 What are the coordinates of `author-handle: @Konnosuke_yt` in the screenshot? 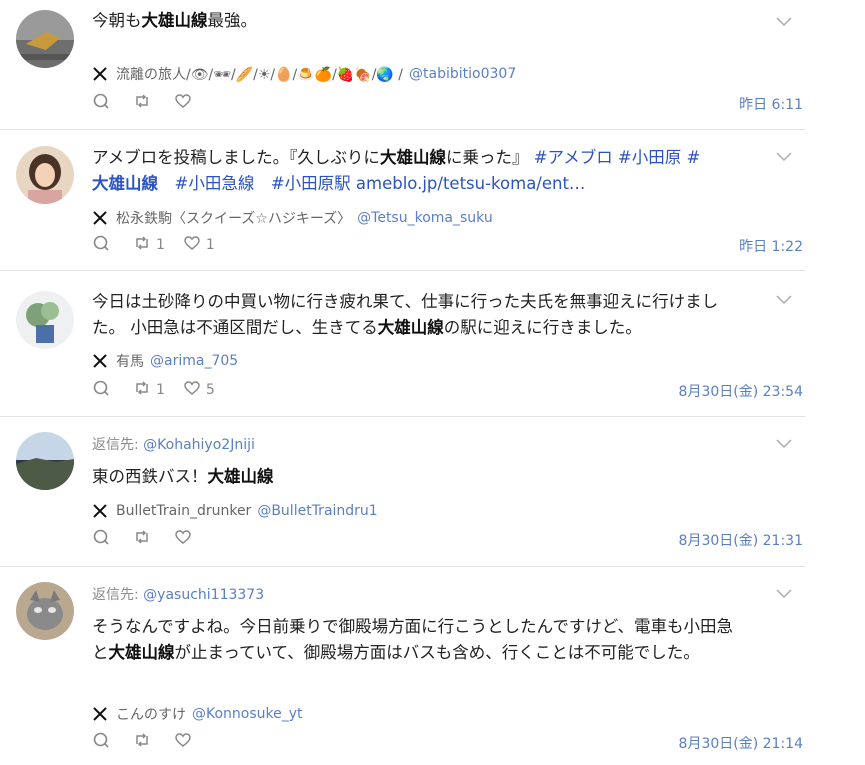 It's located at (247, 714).